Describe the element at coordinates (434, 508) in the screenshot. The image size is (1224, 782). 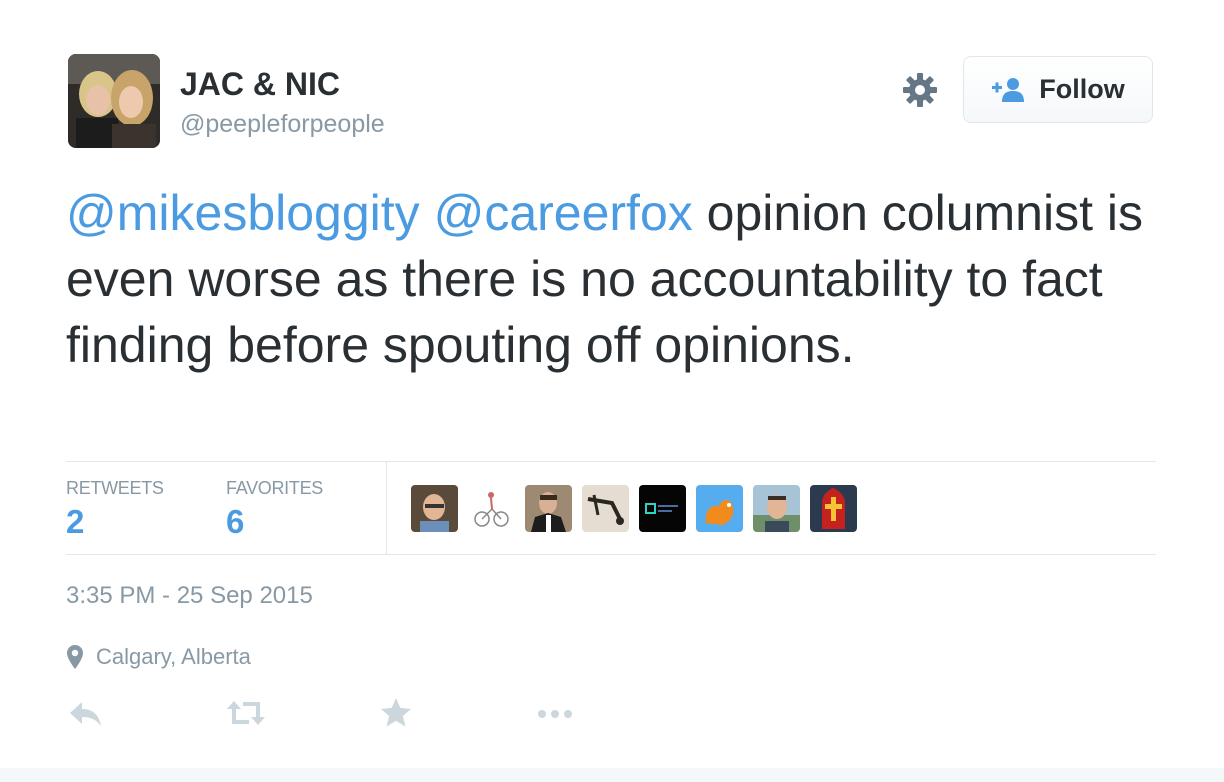
I see `avatar-man-with-glasses` at that location.